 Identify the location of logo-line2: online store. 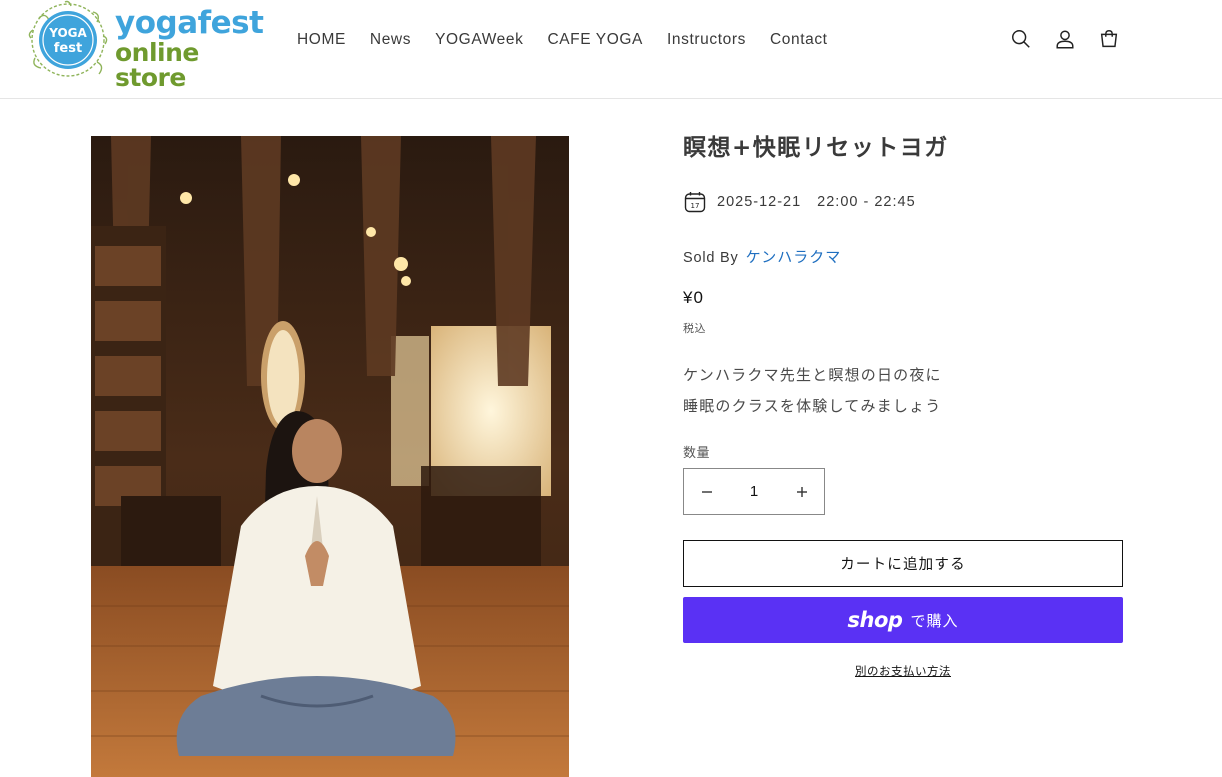
(157, 65).